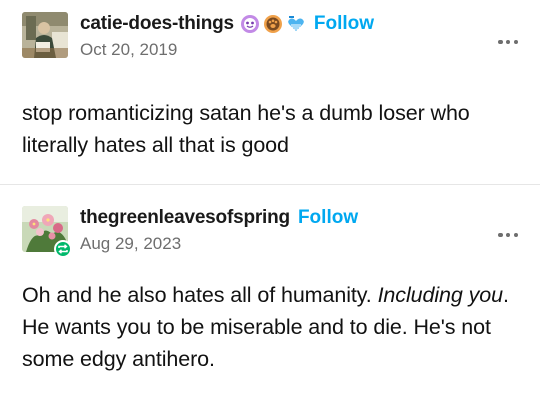 The width and height of the screenshot is (540, 411). I want to click on reblog-icon, so click(63, 249).